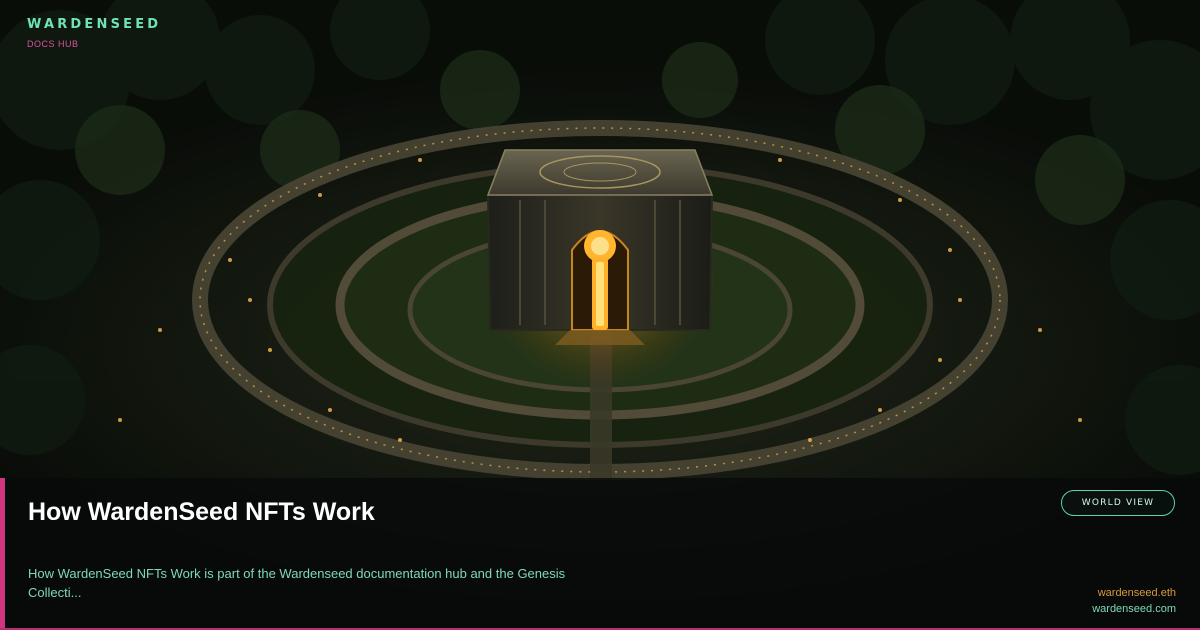 The width and height of the screenshot is (1200, 630). I want to click on world-view-button: WORLD VIEW, so click(1118, 503).